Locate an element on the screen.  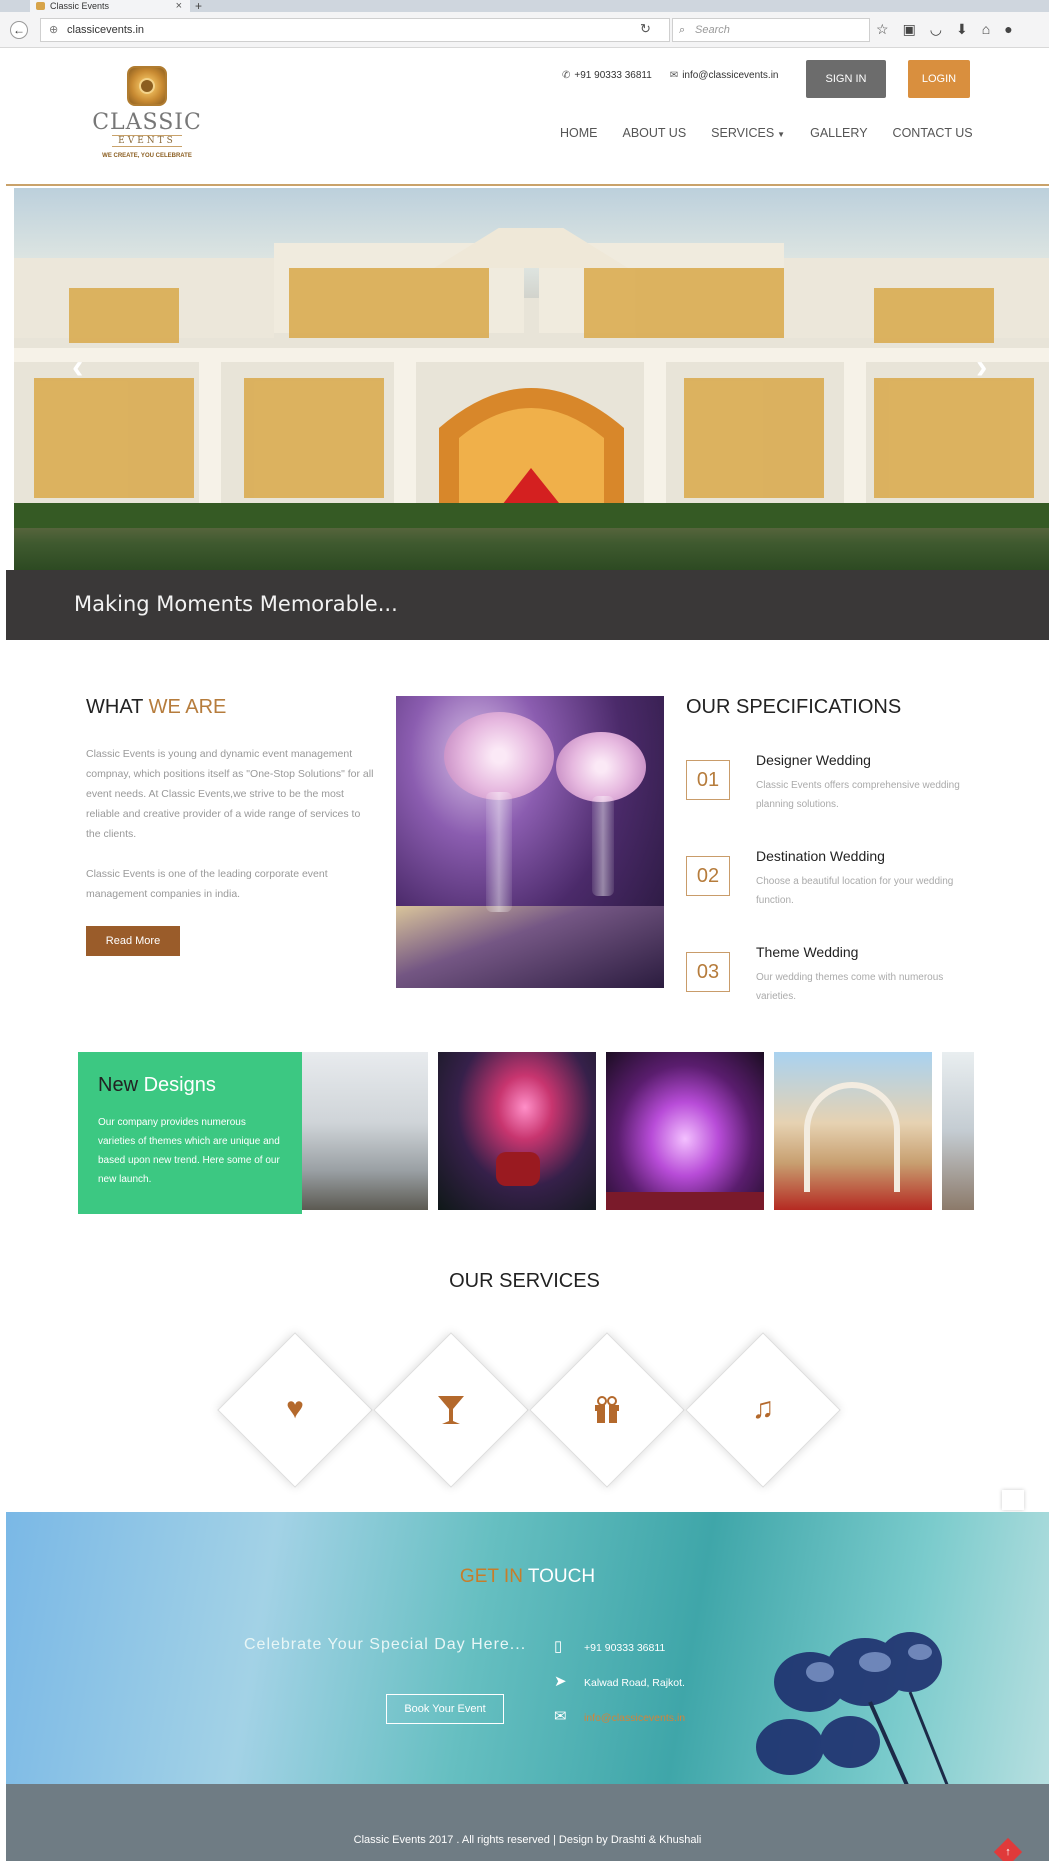
search-icon: ⌕ is located at coordinates (682, 30).